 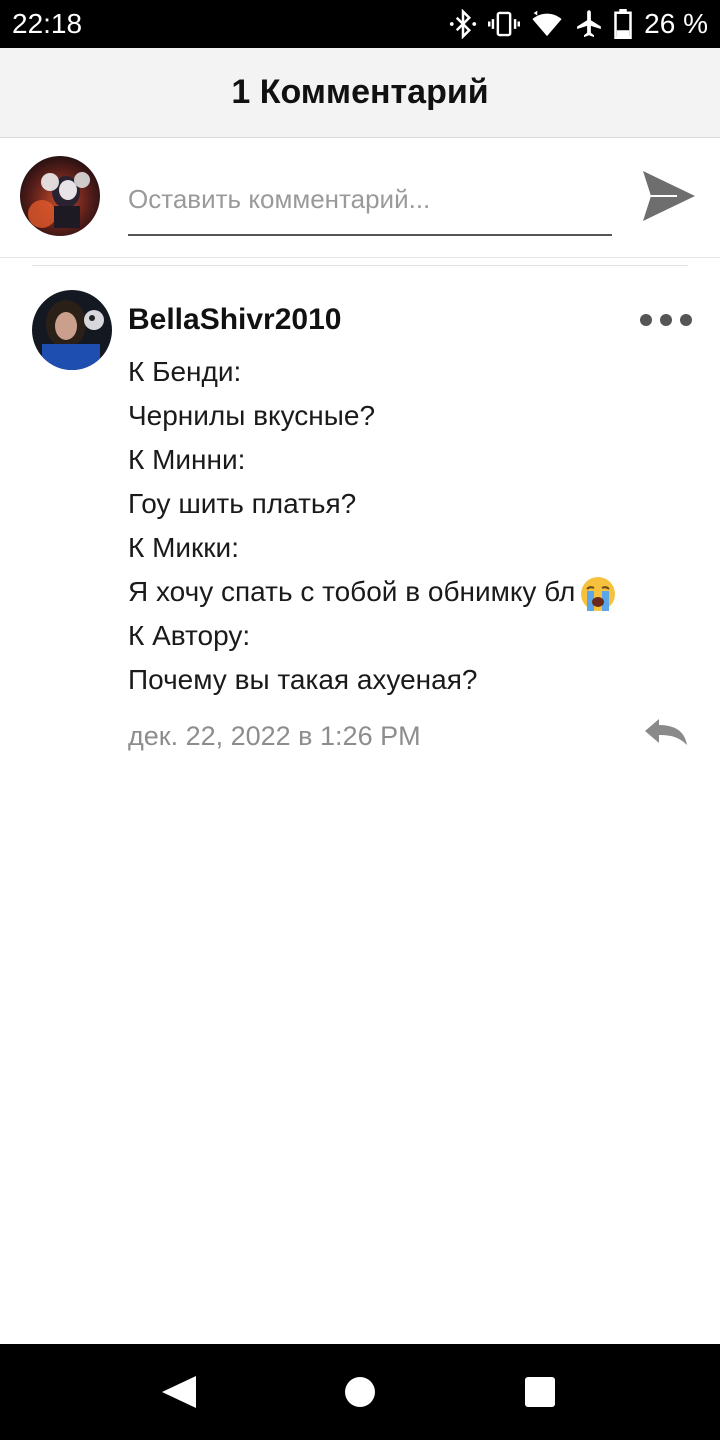 What do you see at coordinates (180, 1392) in the screenshot?
I see `back-icon` at bounding box center [180, 1392].